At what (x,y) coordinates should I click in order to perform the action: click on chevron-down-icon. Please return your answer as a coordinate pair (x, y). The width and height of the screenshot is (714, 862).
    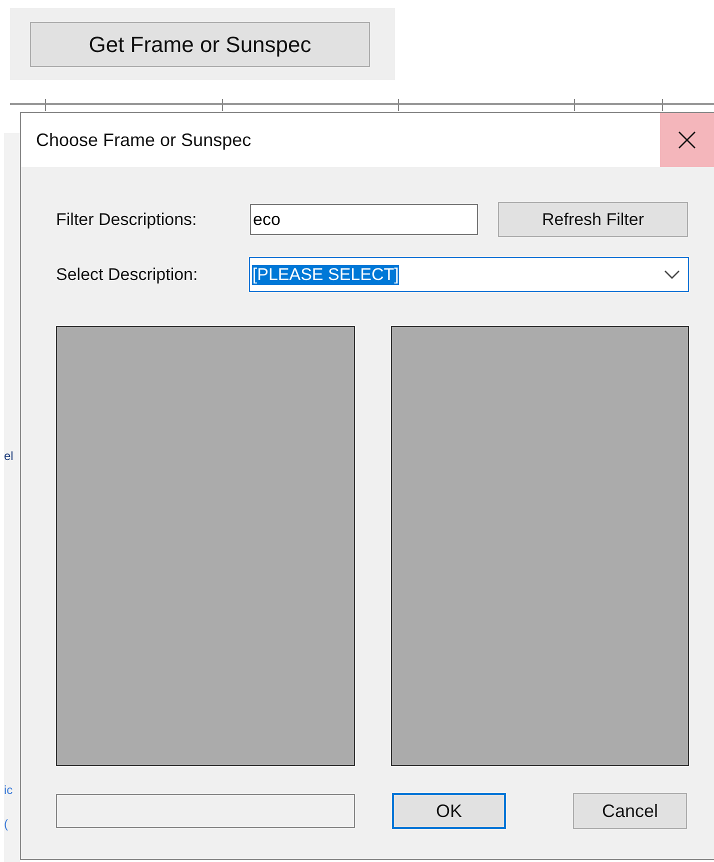
    Looking at the image, I should click on (672, 275).